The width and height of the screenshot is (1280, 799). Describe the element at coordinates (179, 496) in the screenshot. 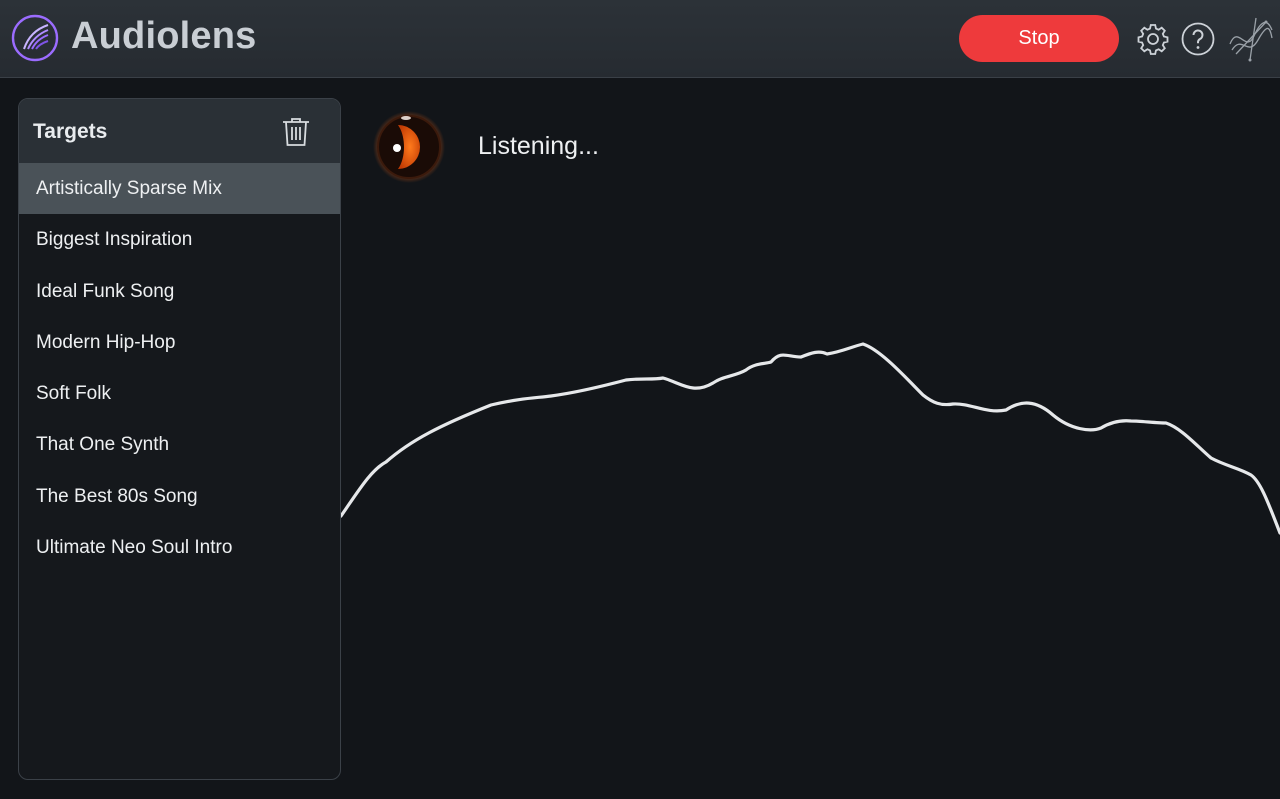

I see `target-item: The Best 80s Song` at that location.